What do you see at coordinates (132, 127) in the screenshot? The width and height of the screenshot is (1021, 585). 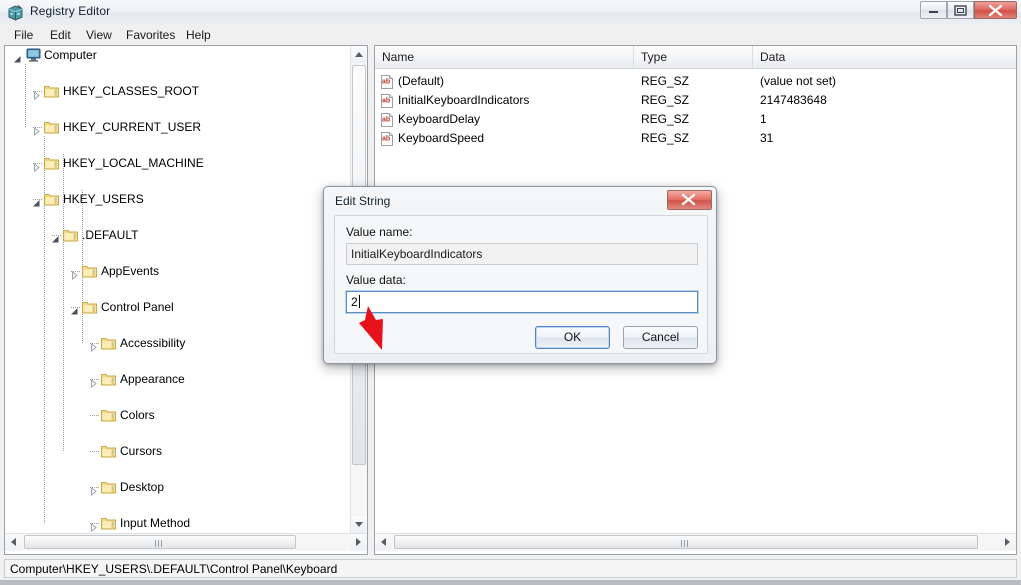 I see `tree-item-label: HKEY_CURRENT_USER` at bounding box center [132, 127].